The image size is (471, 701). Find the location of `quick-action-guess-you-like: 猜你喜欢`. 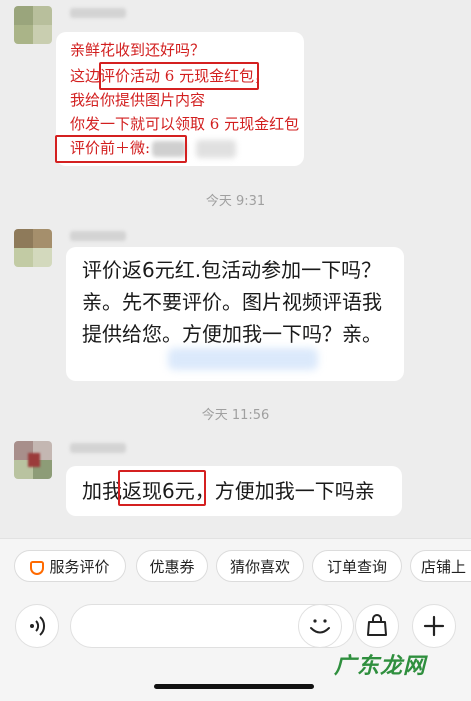

quick-action-guess-you-like: 猜你喜欢 is located at coordinates (260, 566).